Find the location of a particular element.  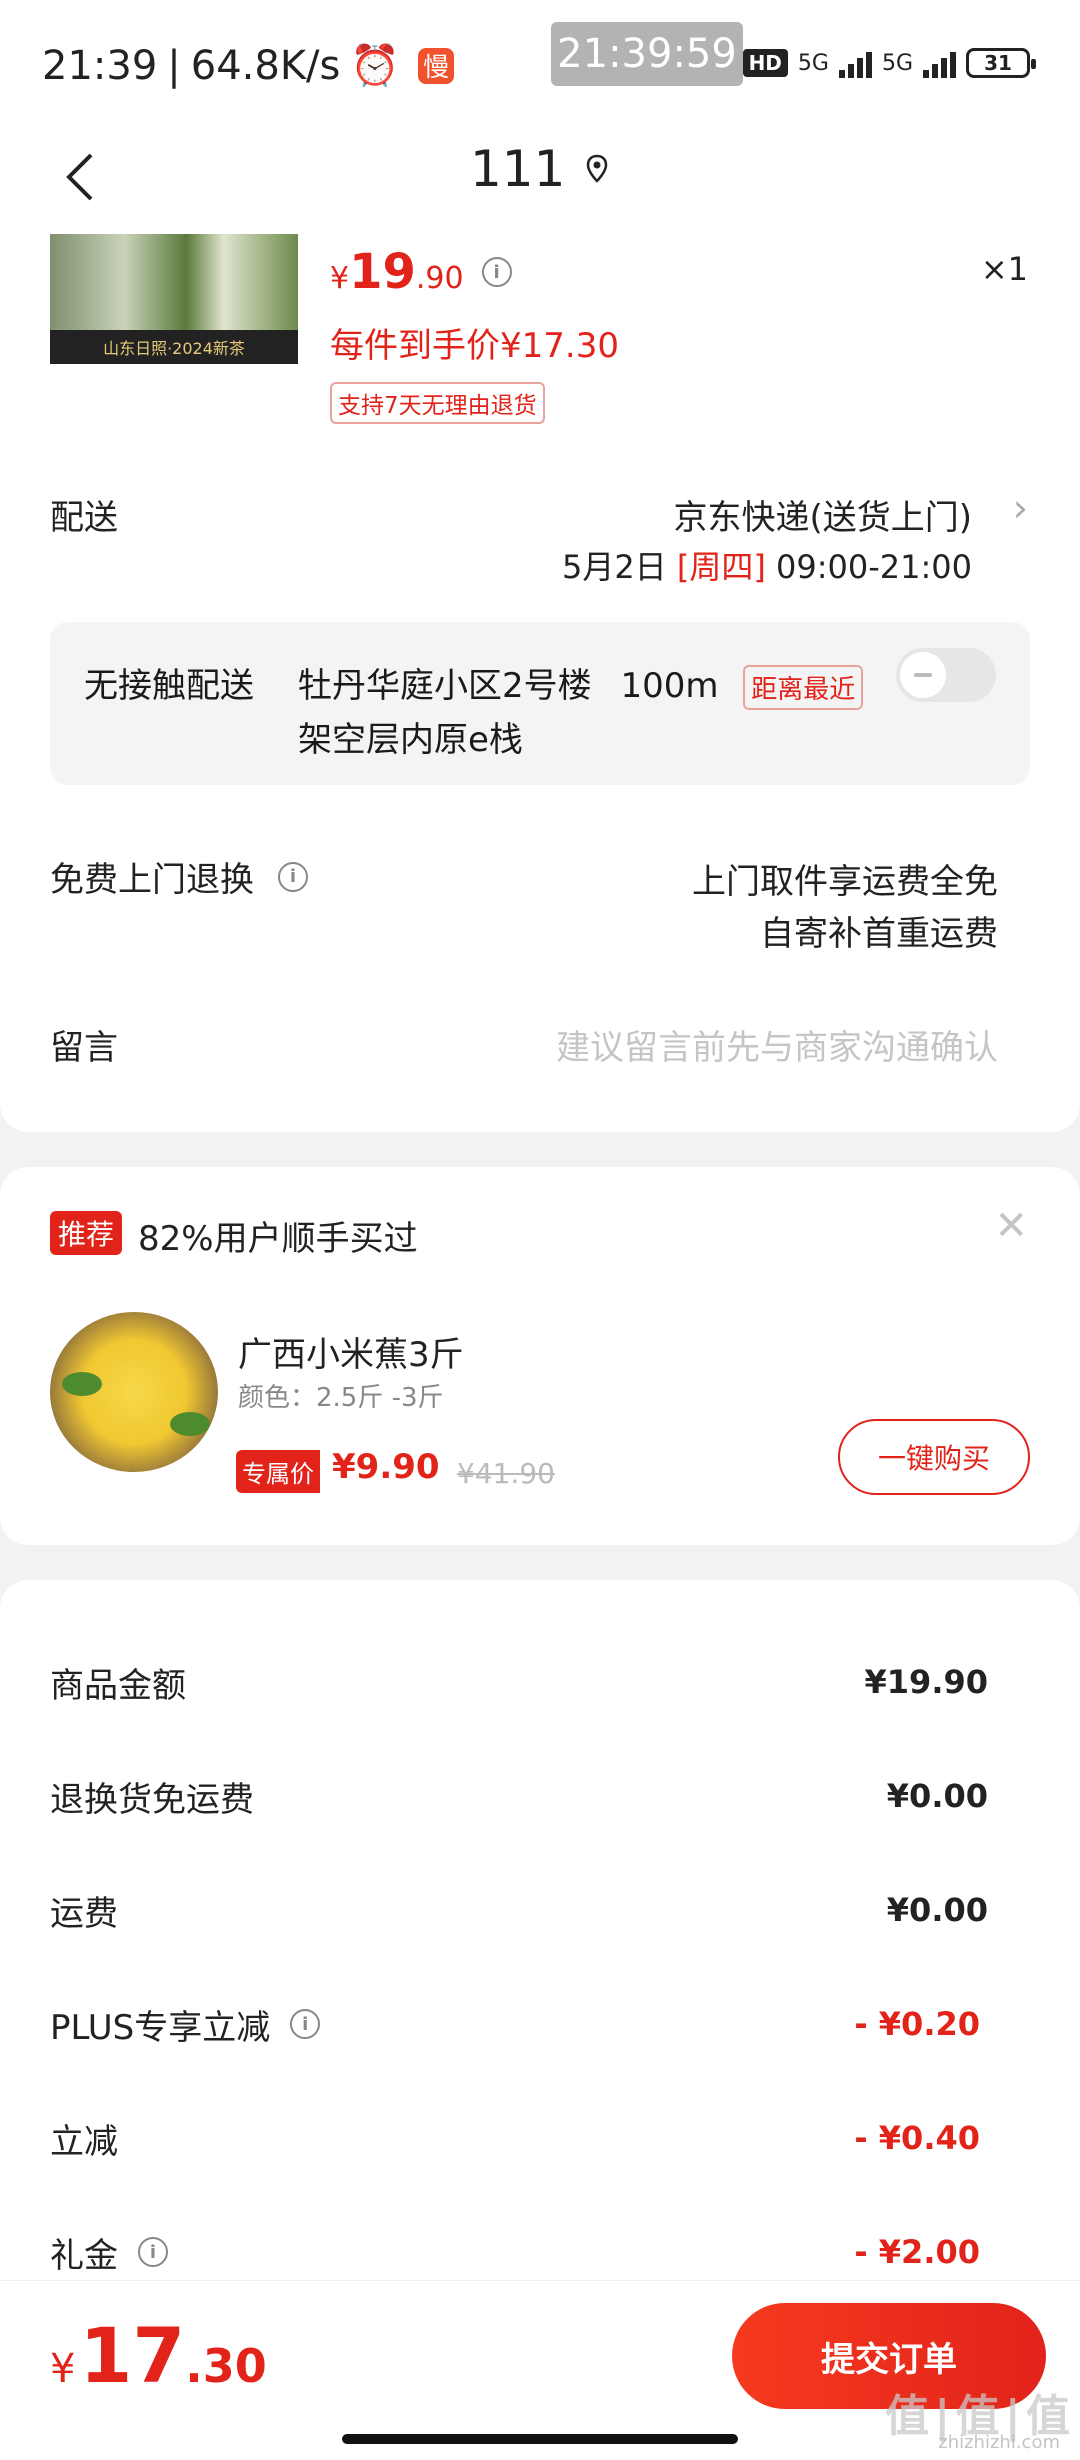

home-indicator is located at coordinates (540, 2439).